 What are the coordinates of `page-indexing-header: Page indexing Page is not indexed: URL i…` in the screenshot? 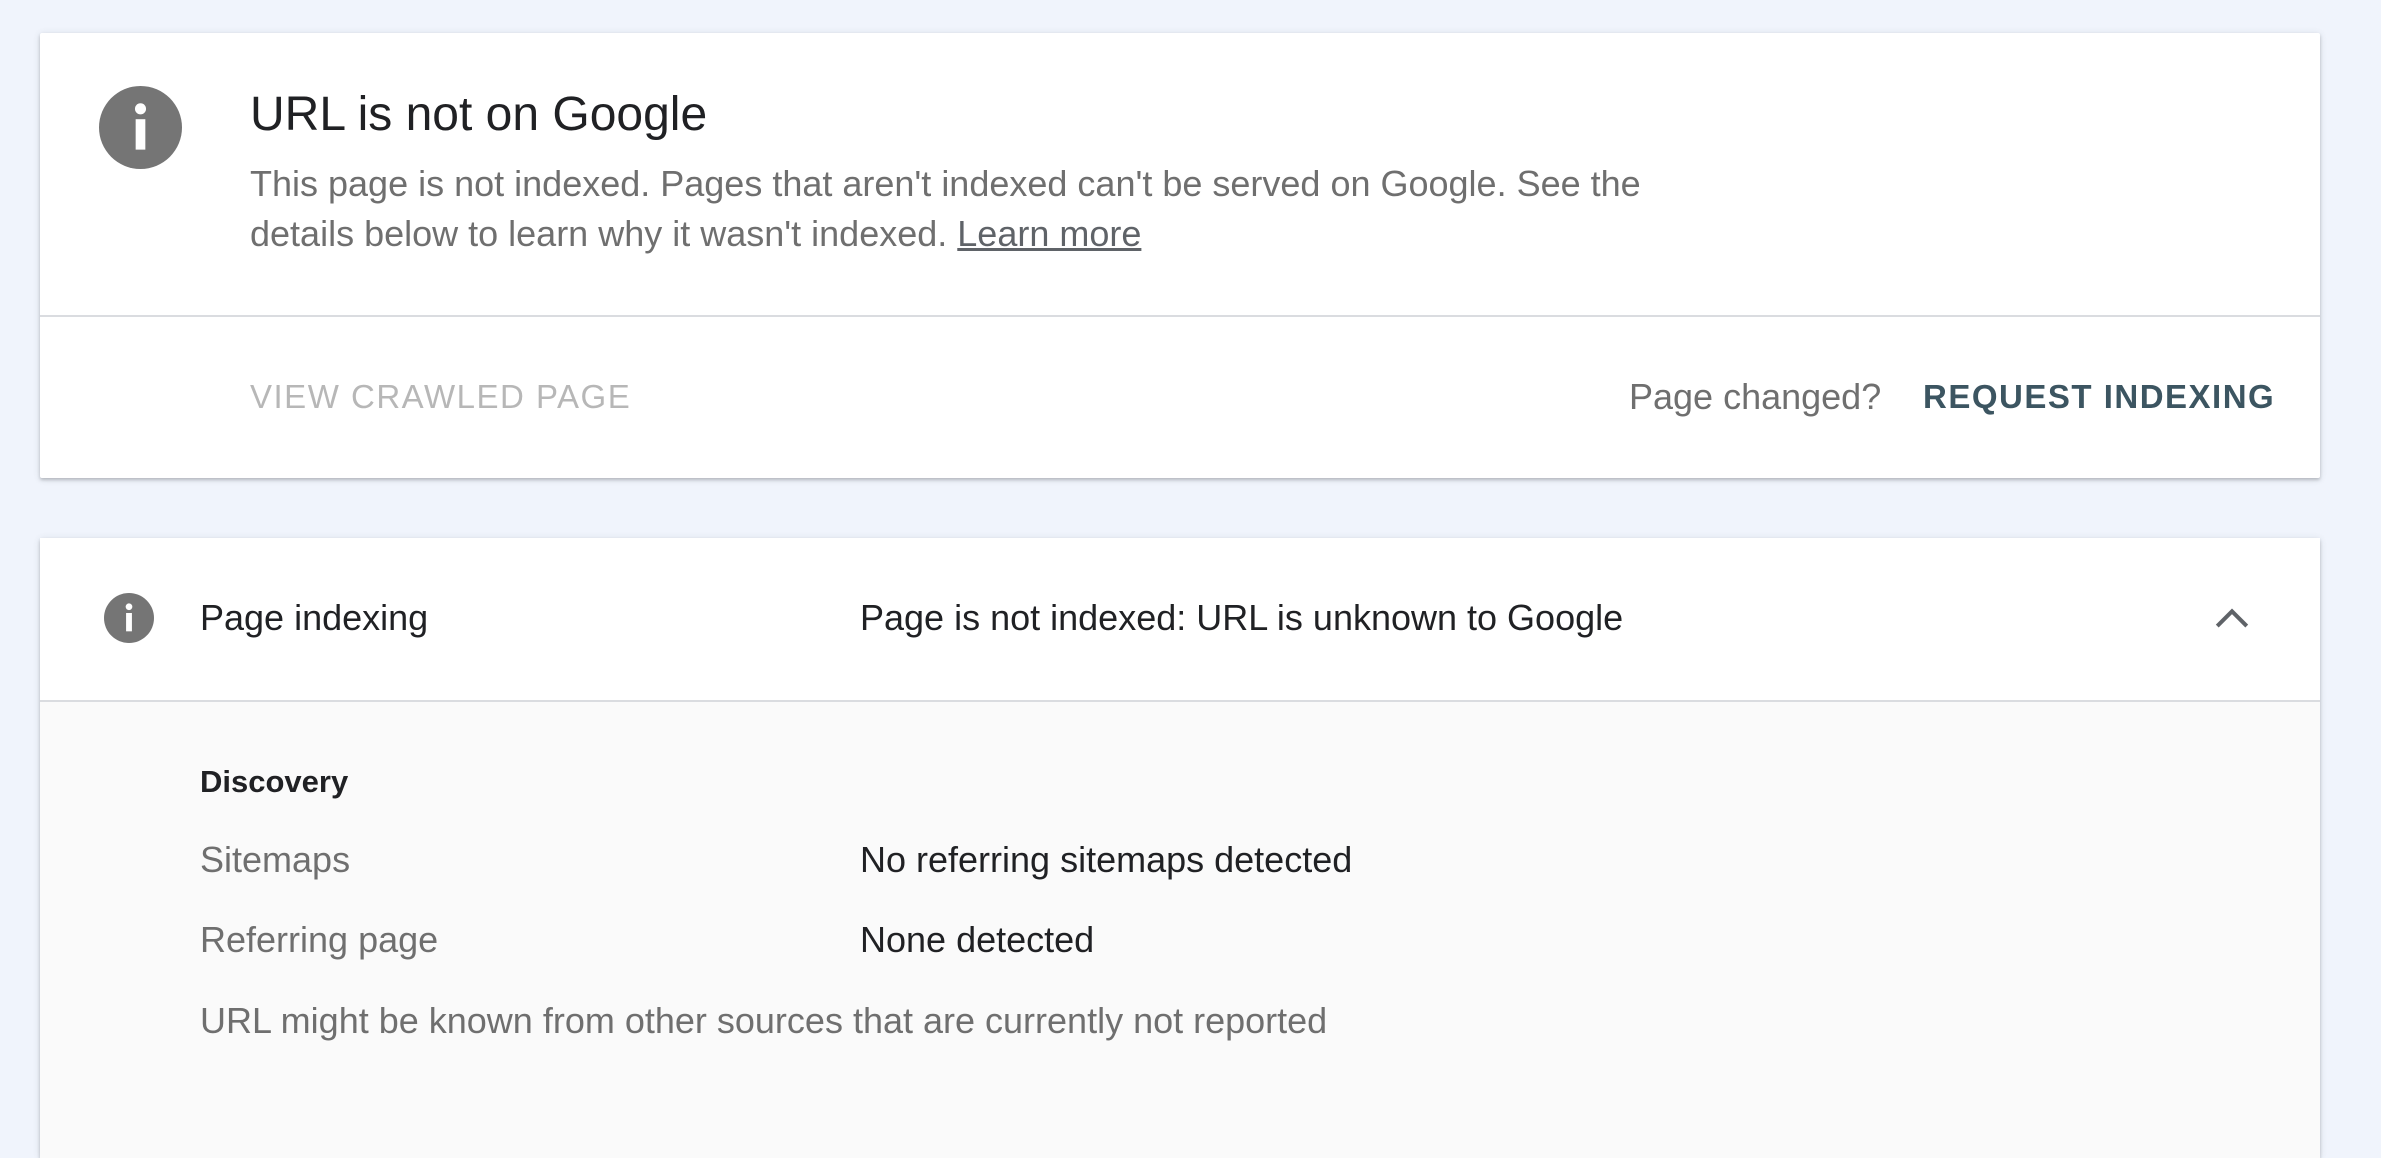 It's located at (1180, 620).